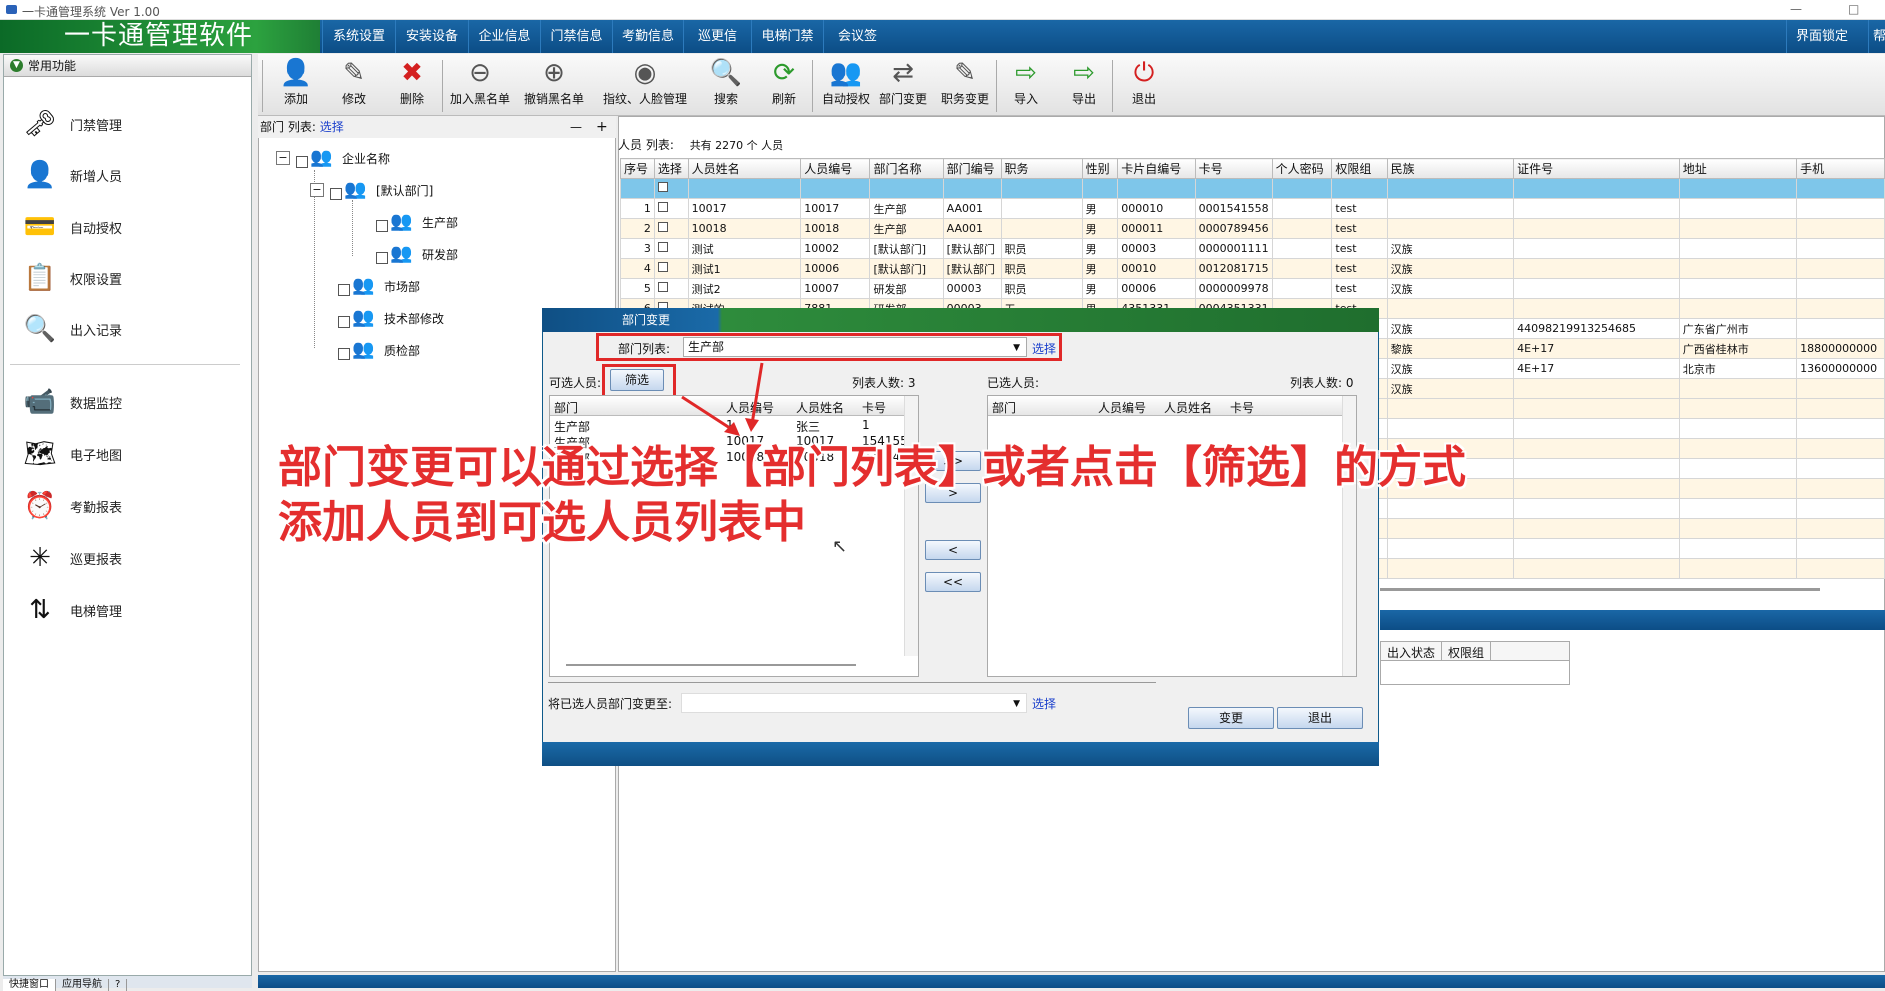 The image size is (1885, 991). Describe the element at coordinates (840, 546) in the screenshot. I see `mouse-cursor-icon: ↖` at that location.